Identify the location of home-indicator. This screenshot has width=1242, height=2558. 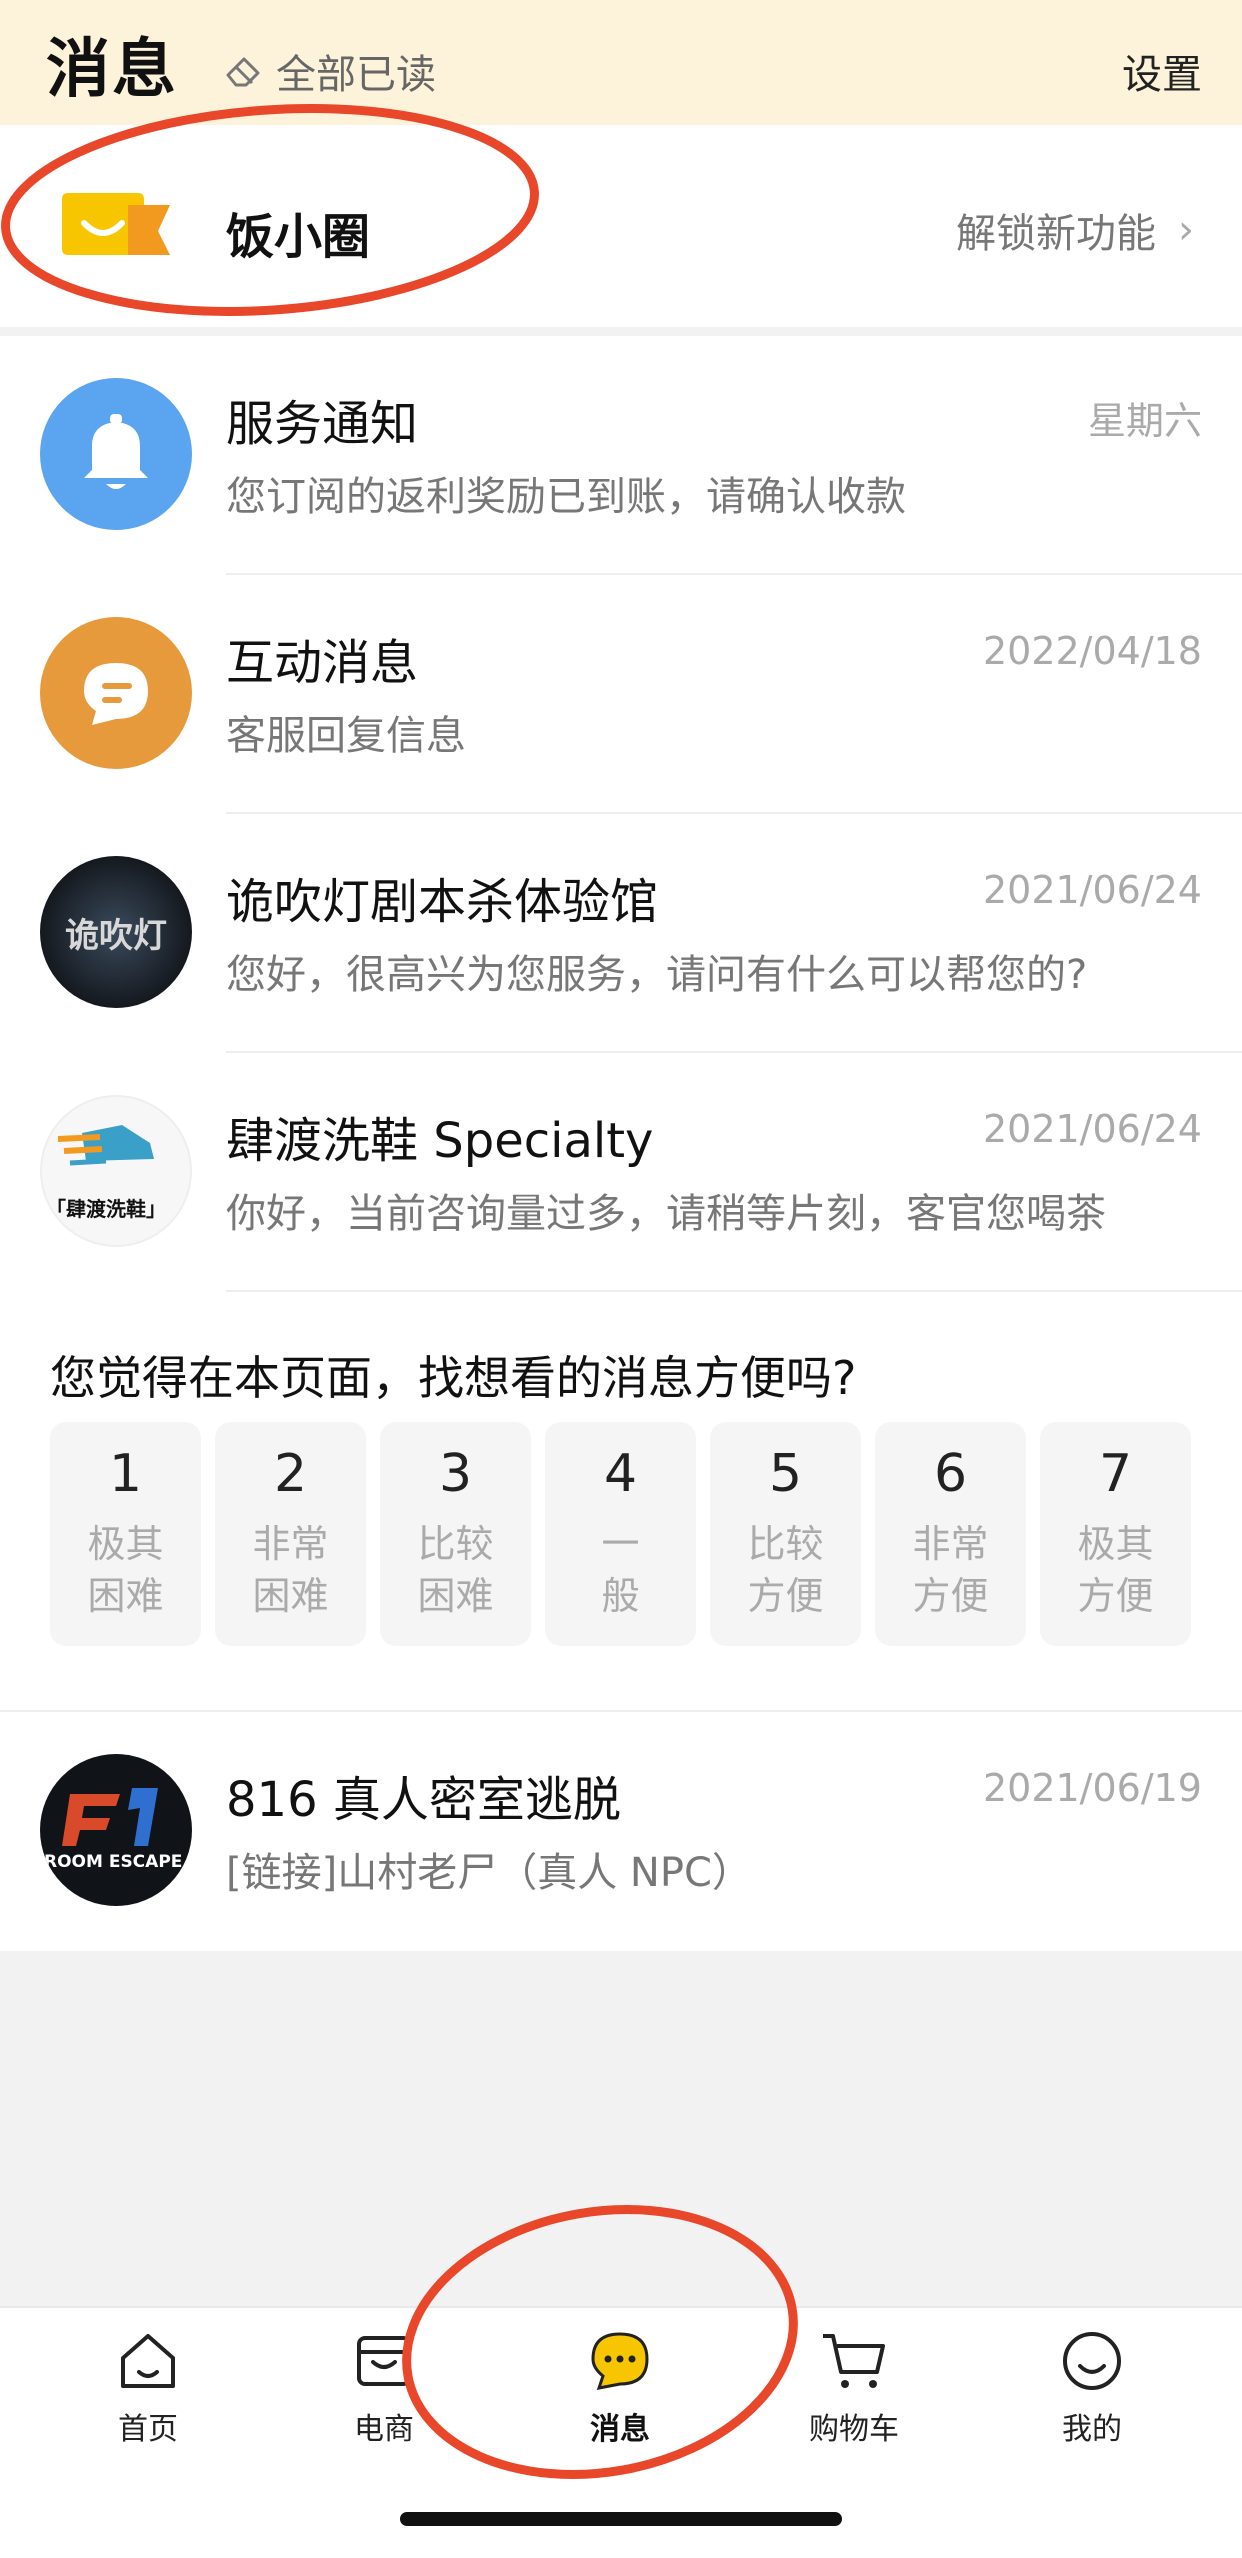
(621, 2519).